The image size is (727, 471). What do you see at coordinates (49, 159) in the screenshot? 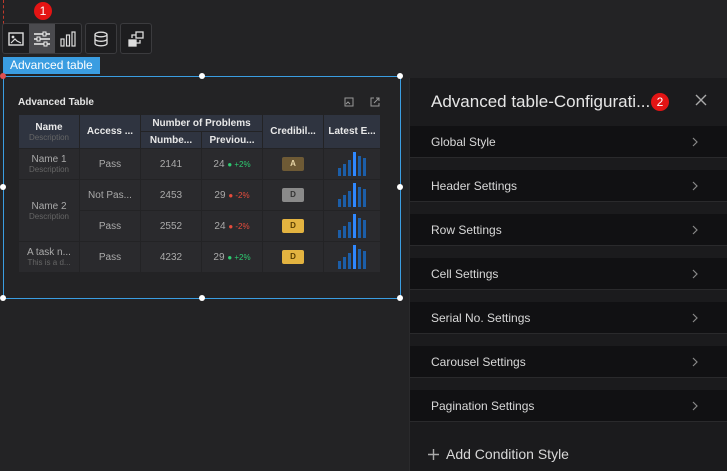
I see `row-name: Name 1` at bounding box center [49, 159].